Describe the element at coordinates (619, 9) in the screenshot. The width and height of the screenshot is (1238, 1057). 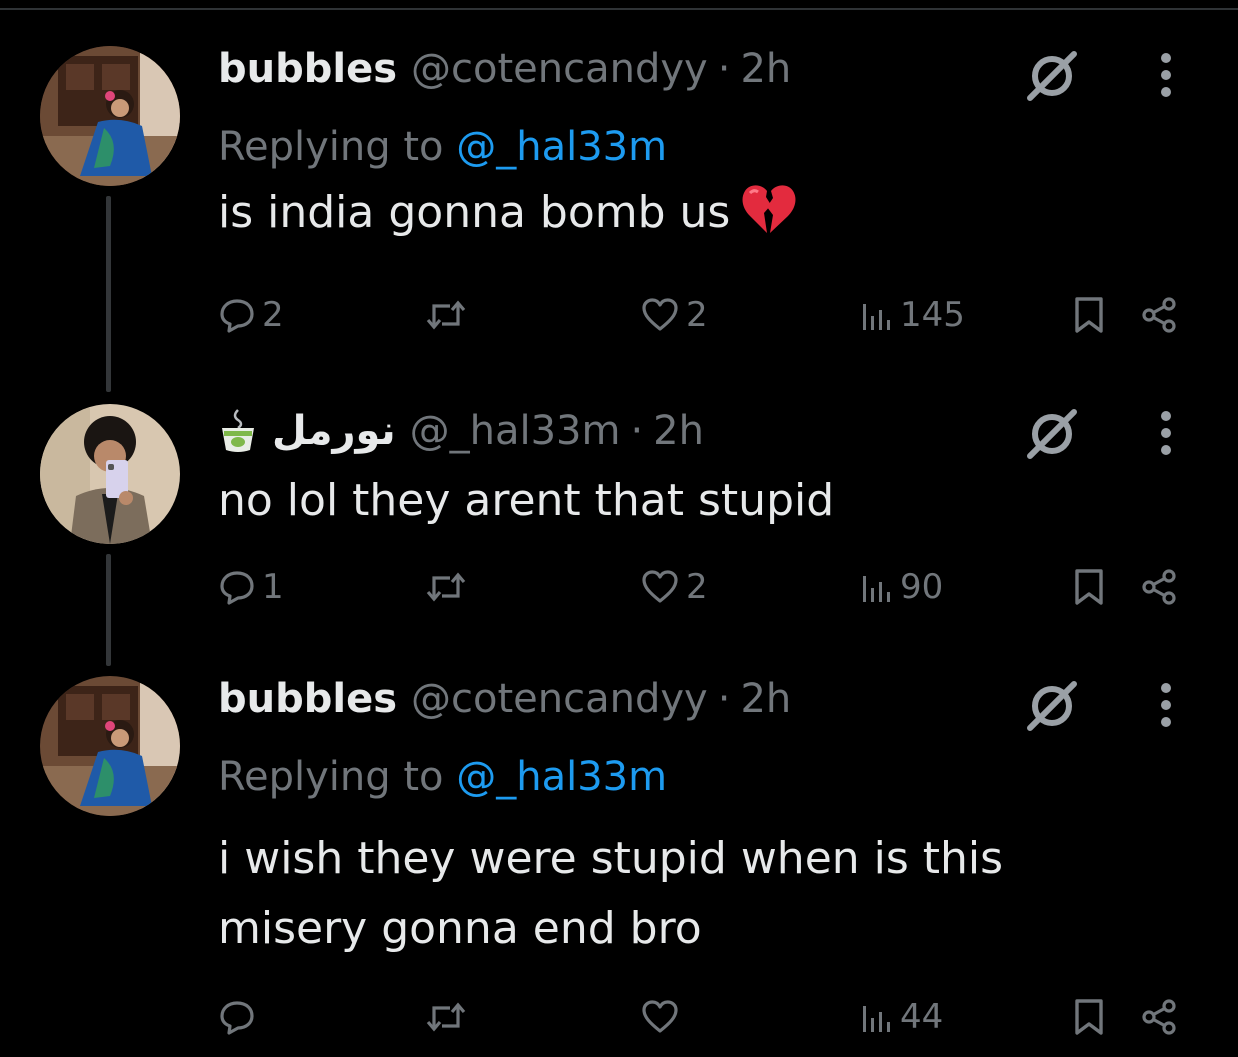
I see `top-divider` at that location.